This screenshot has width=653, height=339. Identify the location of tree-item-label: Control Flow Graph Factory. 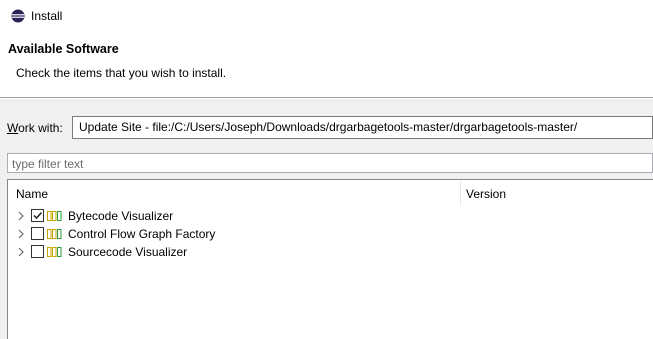
(142, 234).